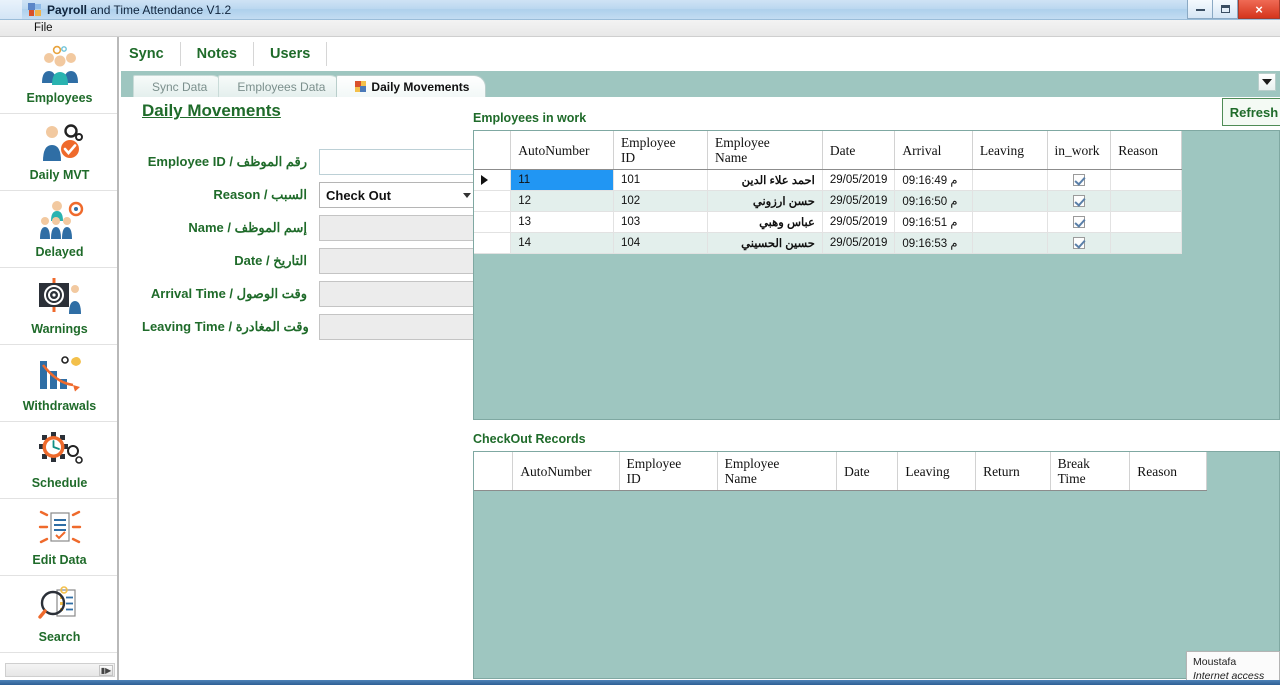 Image resolution: width=1280 pixels, height=685 pixels. Describe the element at coordinates (59, 175) in the screenshot. I see `sidebar-item-label: Daily MVT` at that location.